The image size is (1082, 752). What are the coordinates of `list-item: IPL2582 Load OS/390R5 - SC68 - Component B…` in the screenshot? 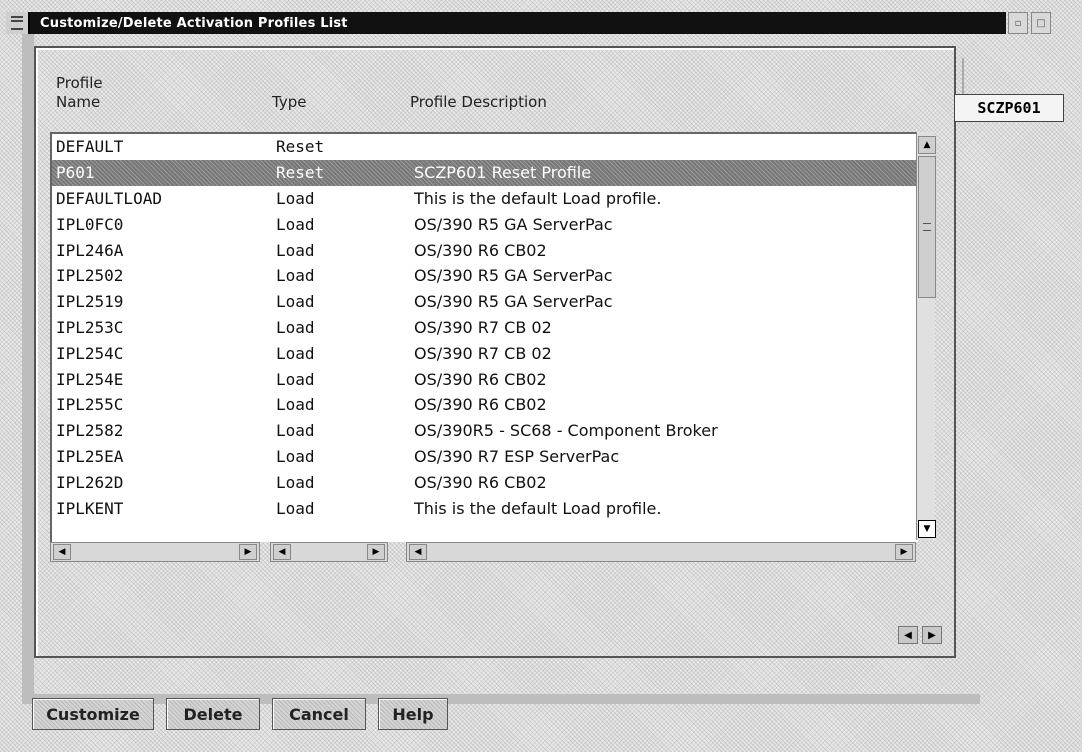 It's located at (485, 431).